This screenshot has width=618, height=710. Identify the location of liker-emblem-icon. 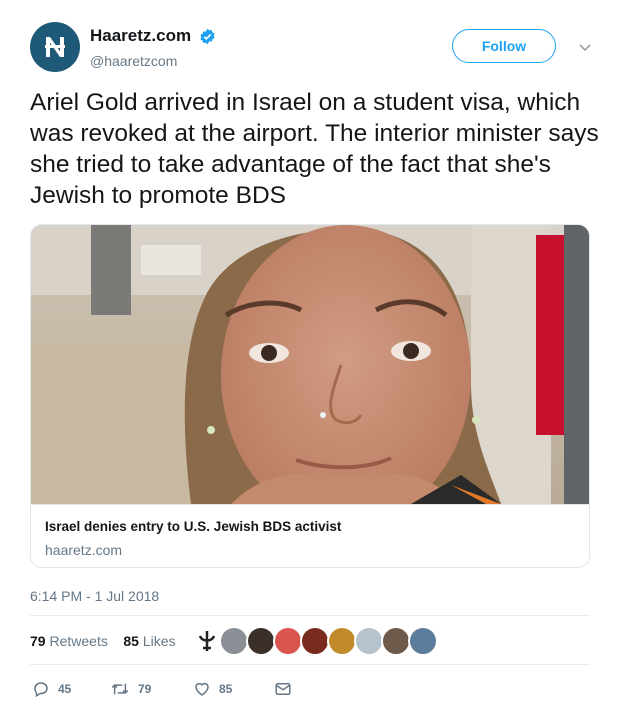
(207, 641).